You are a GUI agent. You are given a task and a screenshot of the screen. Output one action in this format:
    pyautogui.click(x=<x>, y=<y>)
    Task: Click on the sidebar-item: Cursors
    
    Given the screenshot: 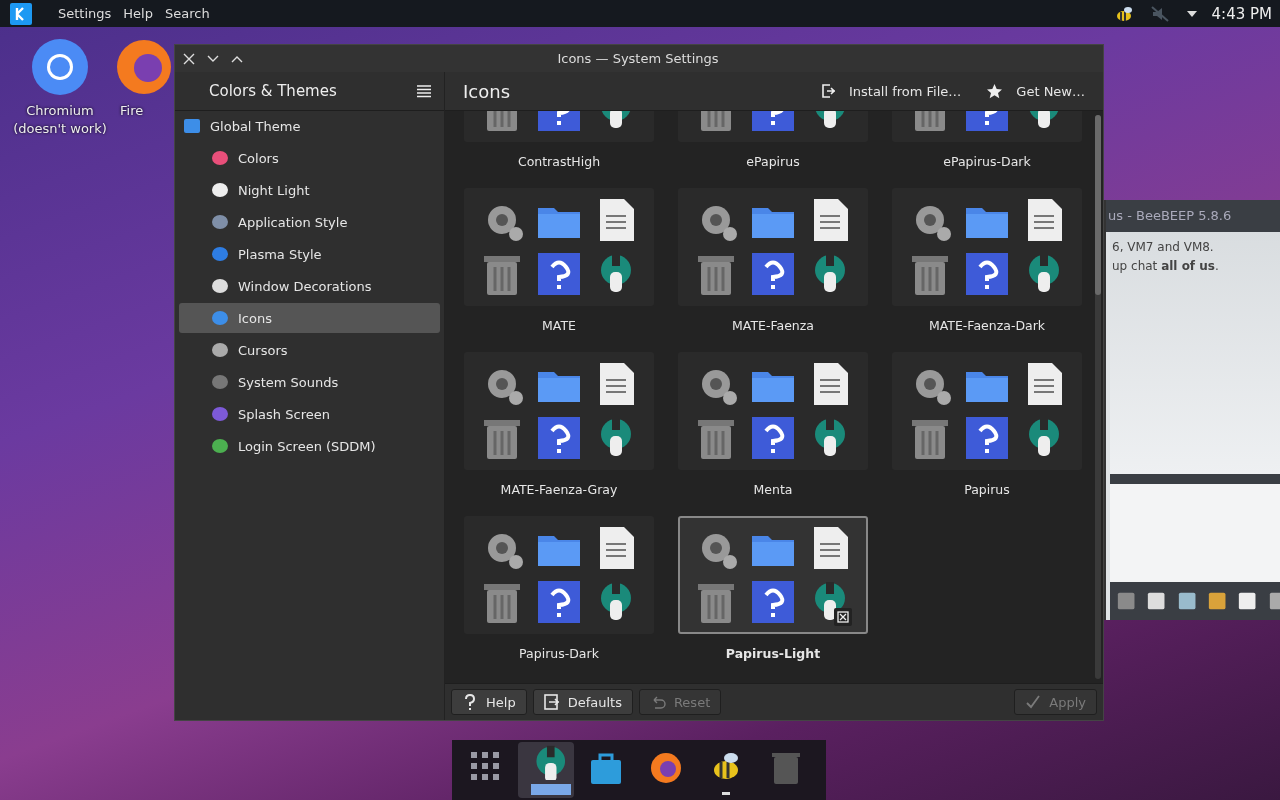 What is the action you would take?
    pyautogui.click(x=309, y=350)
    